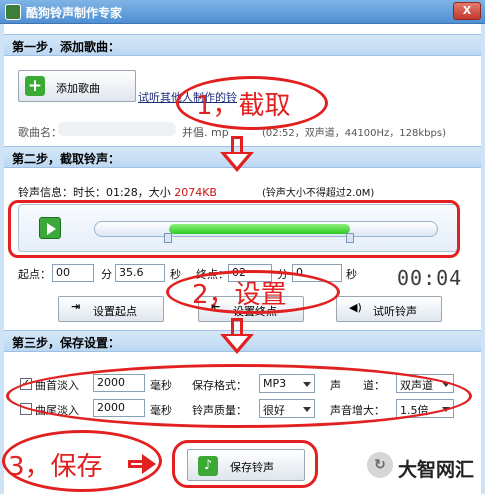 This screenshot has width=485, height=494. I want to click on end-second-unit: 秒, so click(351, 274).